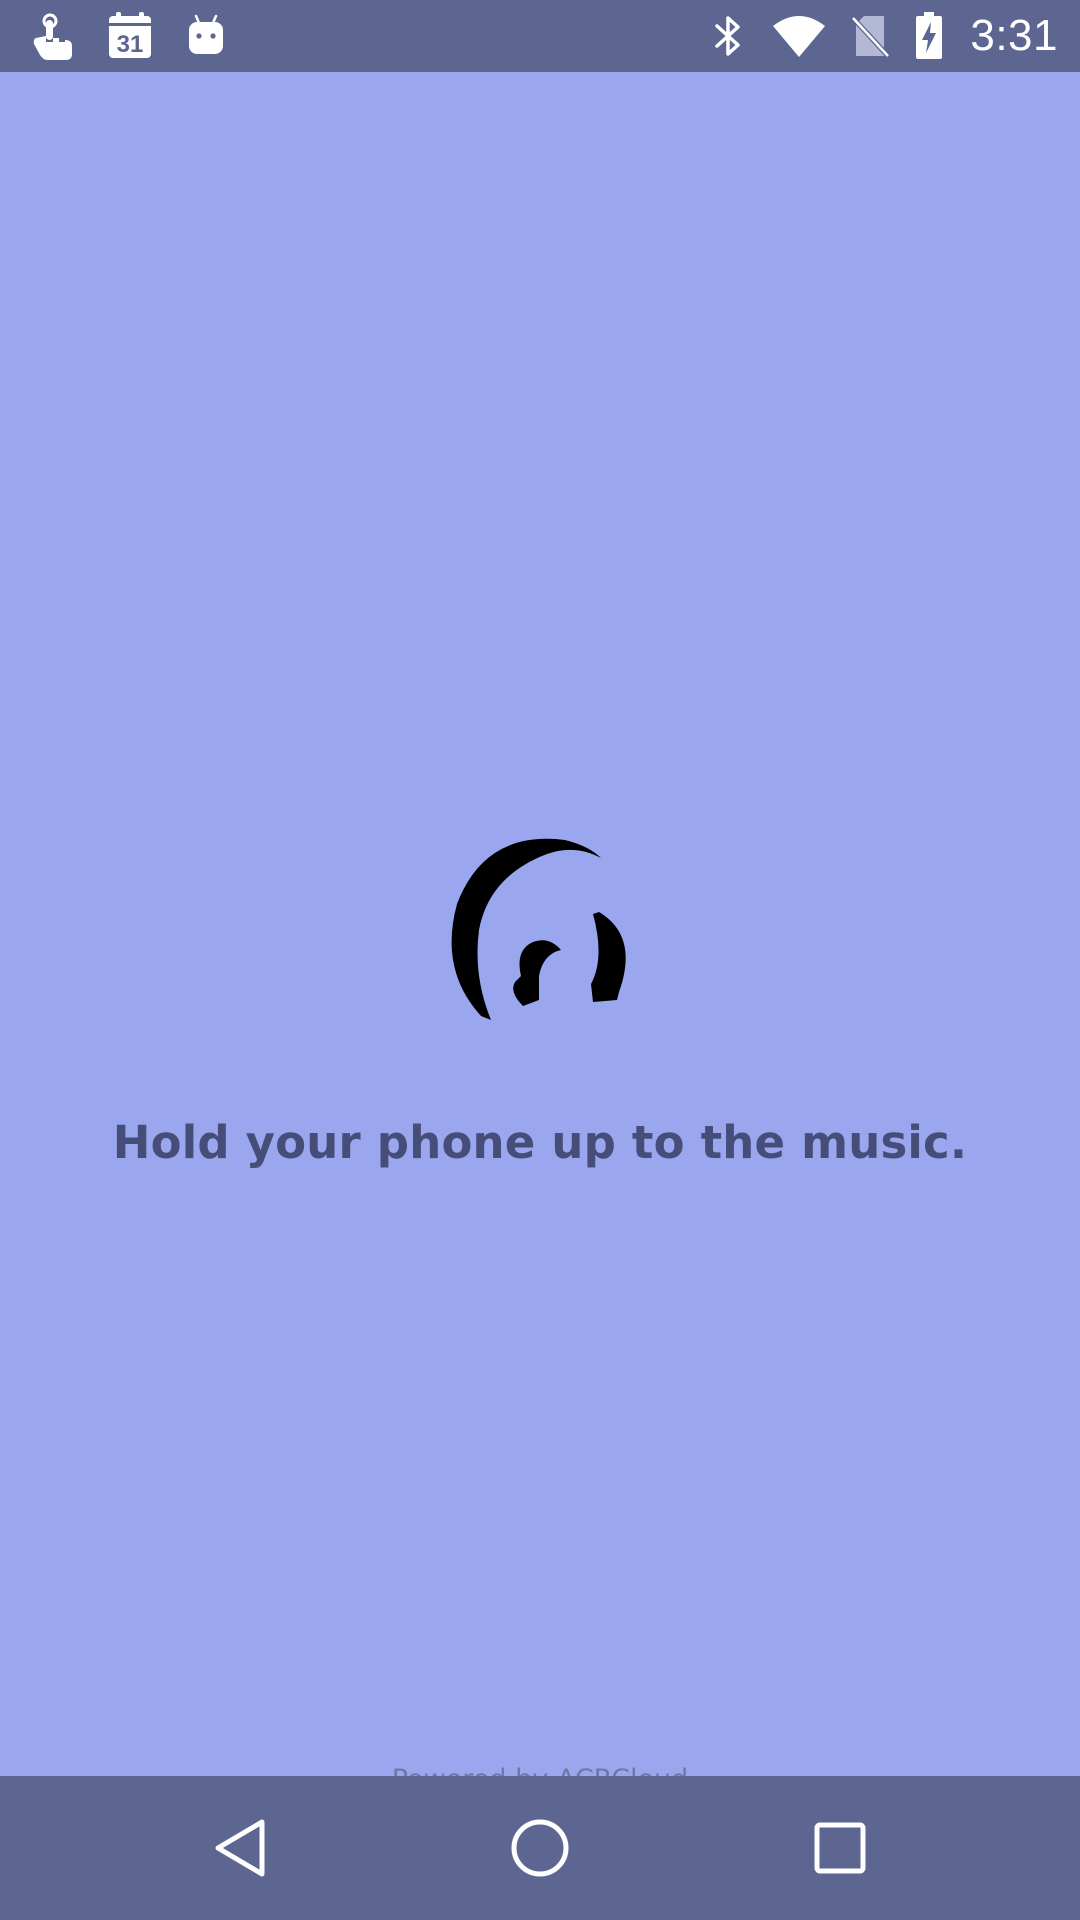  What do you see at coordinates (540, 36) in the screenshot?
I see `status-bar: 31 3:31` at bounding box center [540, 36].